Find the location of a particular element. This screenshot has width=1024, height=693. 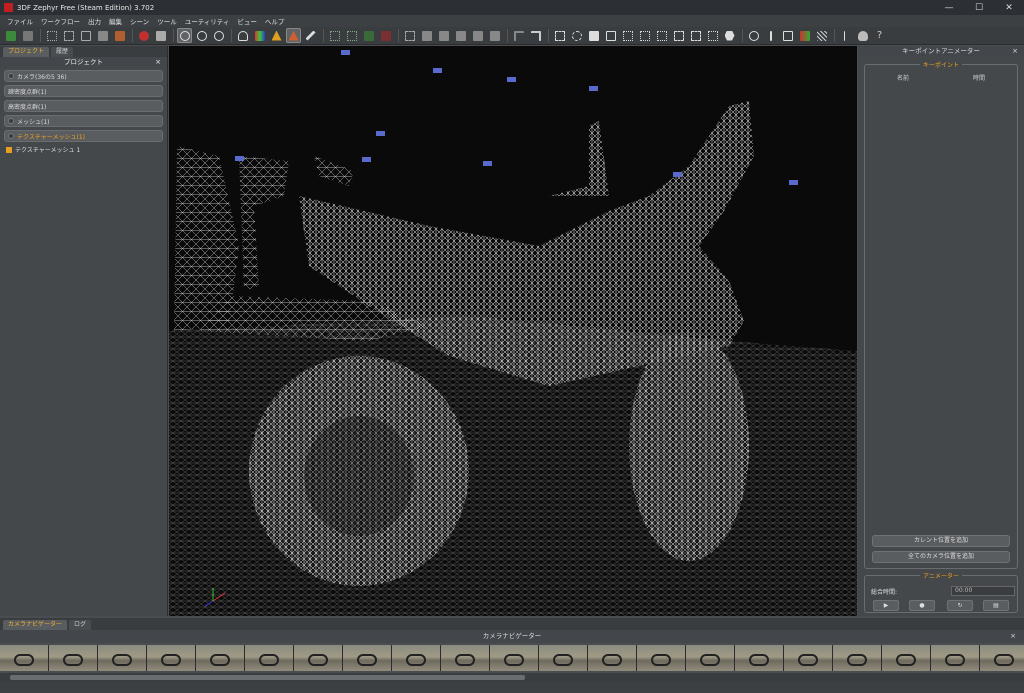

help-icon: ? is located at coordinates (879, 35).